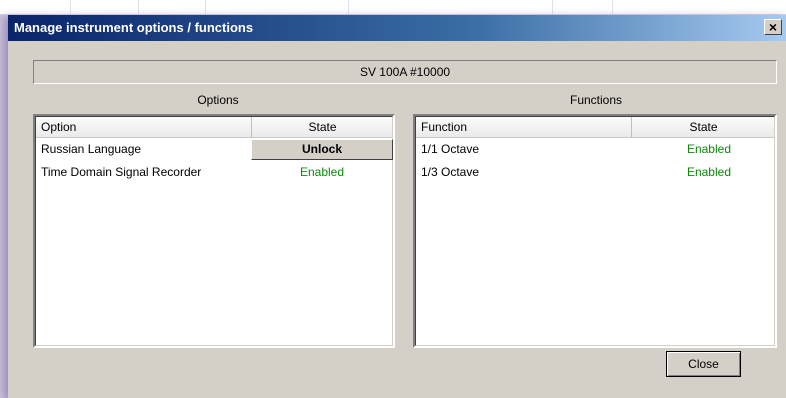  I want to click on list-item: 1/1 Octave Enabled, so click(595, 149).